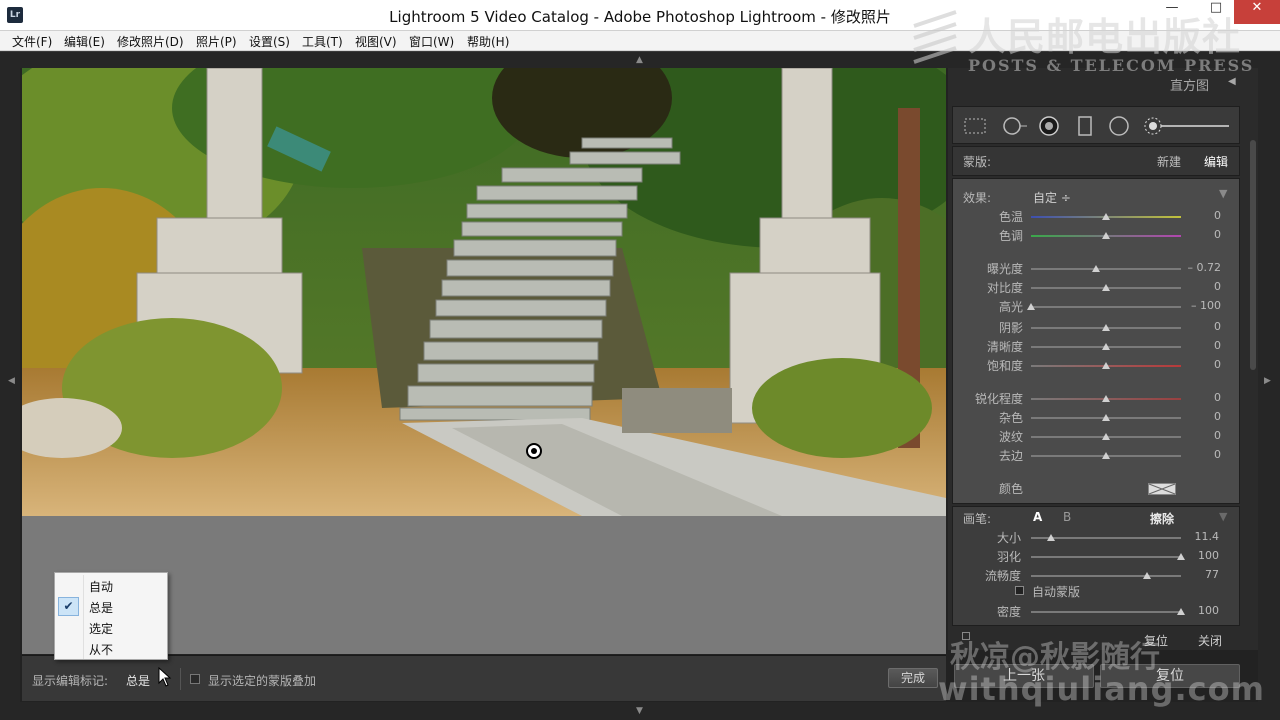 The width and height of the screenshot is (1280, 720). Describe the element at coordinates (376, 41) in the screenshot. I see `menu-view: 视图(V)` at that location.